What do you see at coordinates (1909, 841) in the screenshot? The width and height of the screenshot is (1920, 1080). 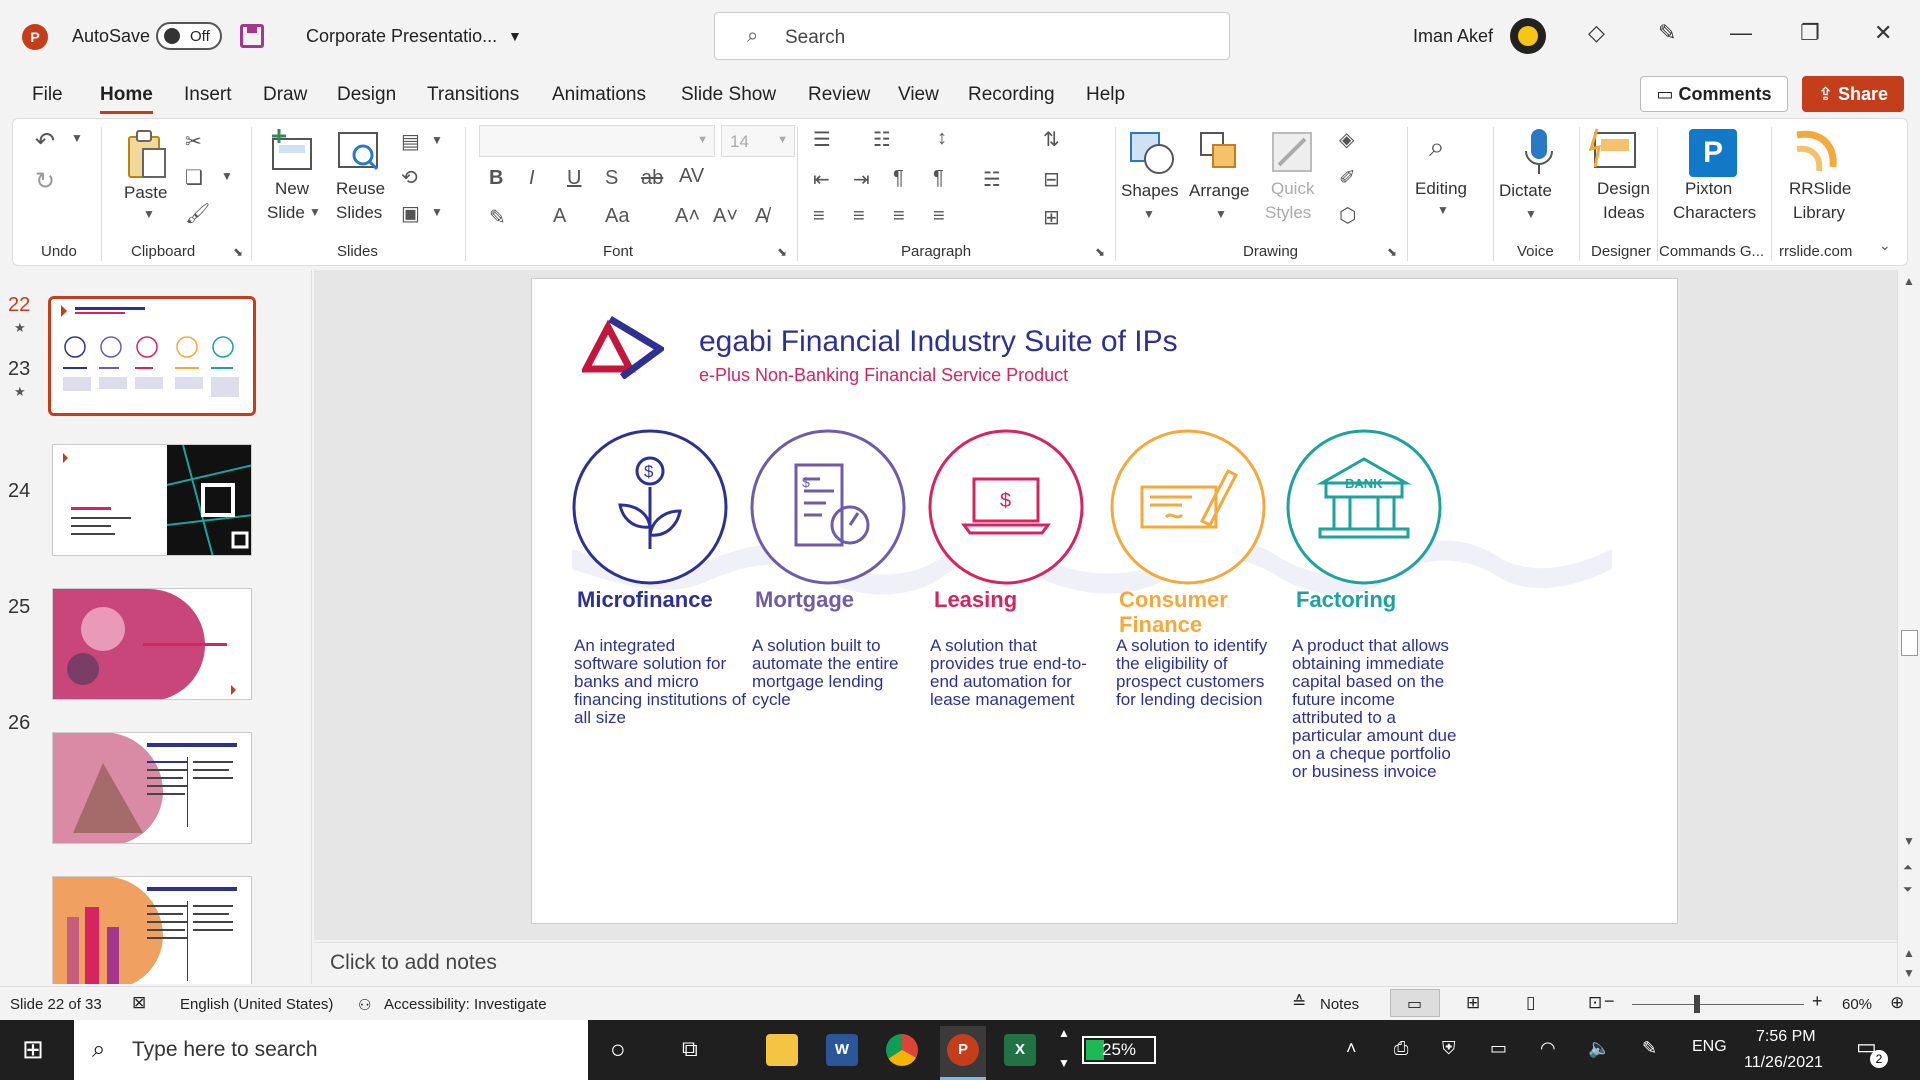 I see `scroll-down-icon: ▼` at bounding box center [1909, 841].